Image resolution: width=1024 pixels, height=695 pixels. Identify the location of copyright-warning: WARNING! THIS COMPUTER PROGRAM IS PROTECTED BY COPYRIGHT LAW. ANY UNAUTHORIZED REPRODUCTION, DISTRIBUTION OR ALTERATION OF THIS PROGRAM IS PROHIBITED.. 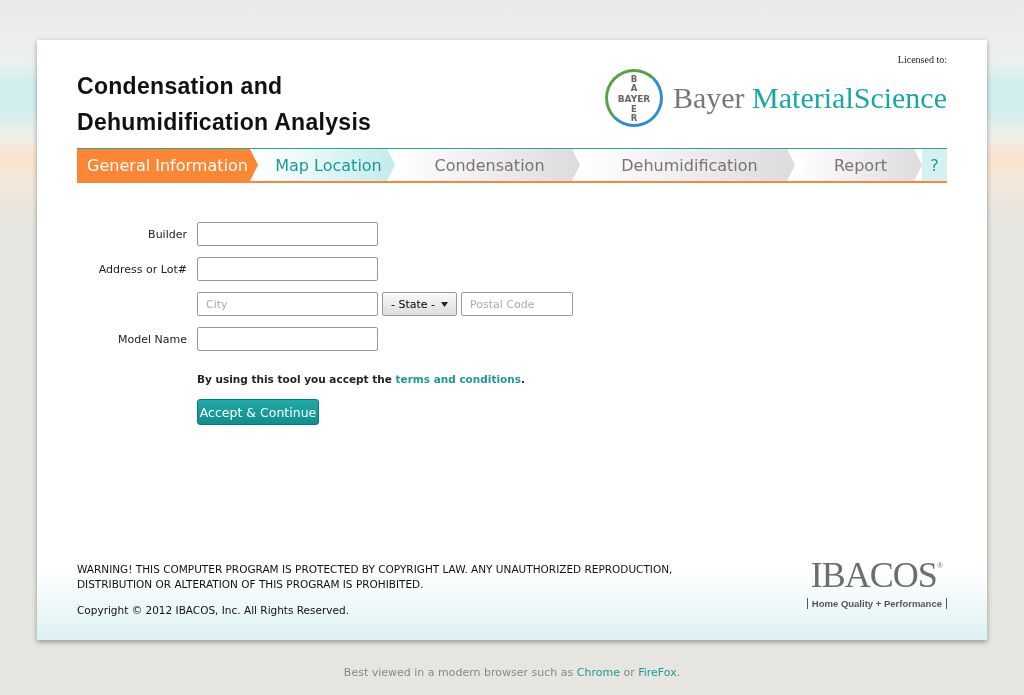
(375, 577).